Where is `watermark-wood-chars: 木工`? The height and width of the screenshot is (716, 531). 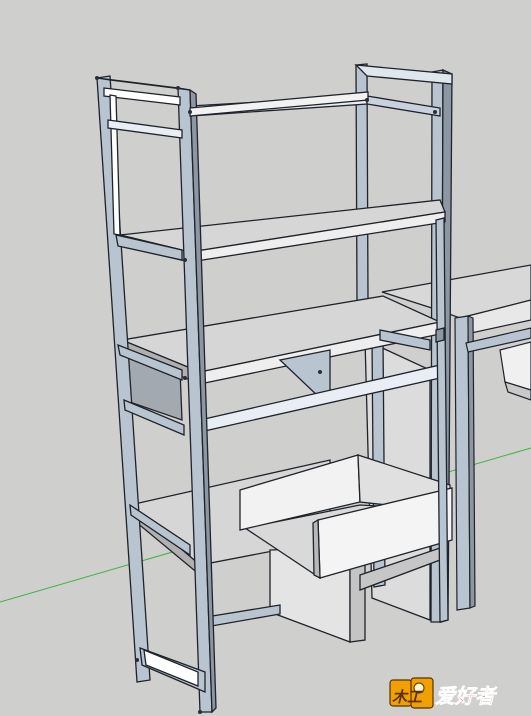
watermark-wood-chars: 木工 is located at coordinates (408, 697).